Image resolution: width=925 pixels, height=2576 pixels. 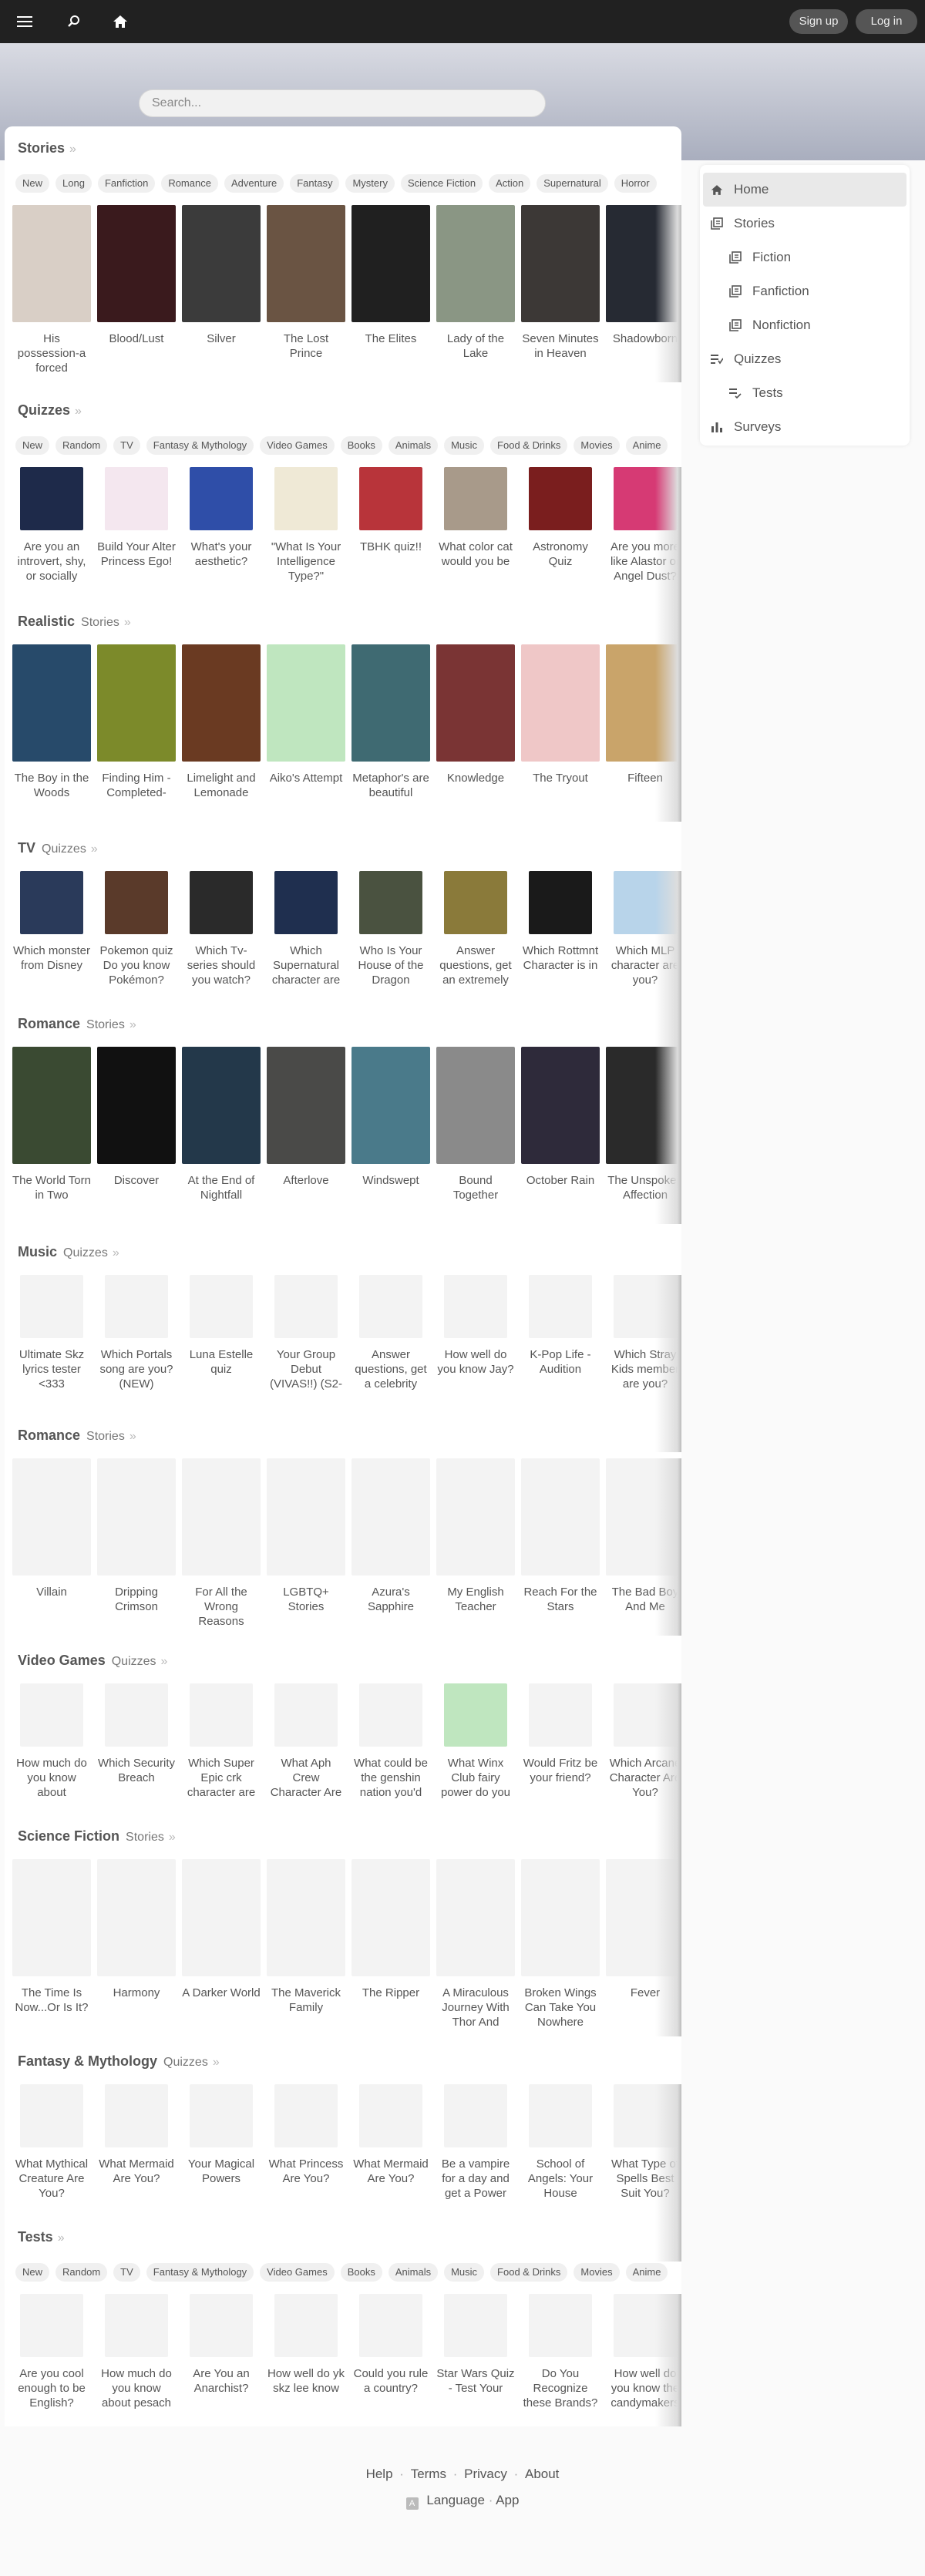 What do you see at coordinates (137, 1536) in the screenshot?
I see `story-card: Dripping Crimson` at bounding box center [137, 1536].